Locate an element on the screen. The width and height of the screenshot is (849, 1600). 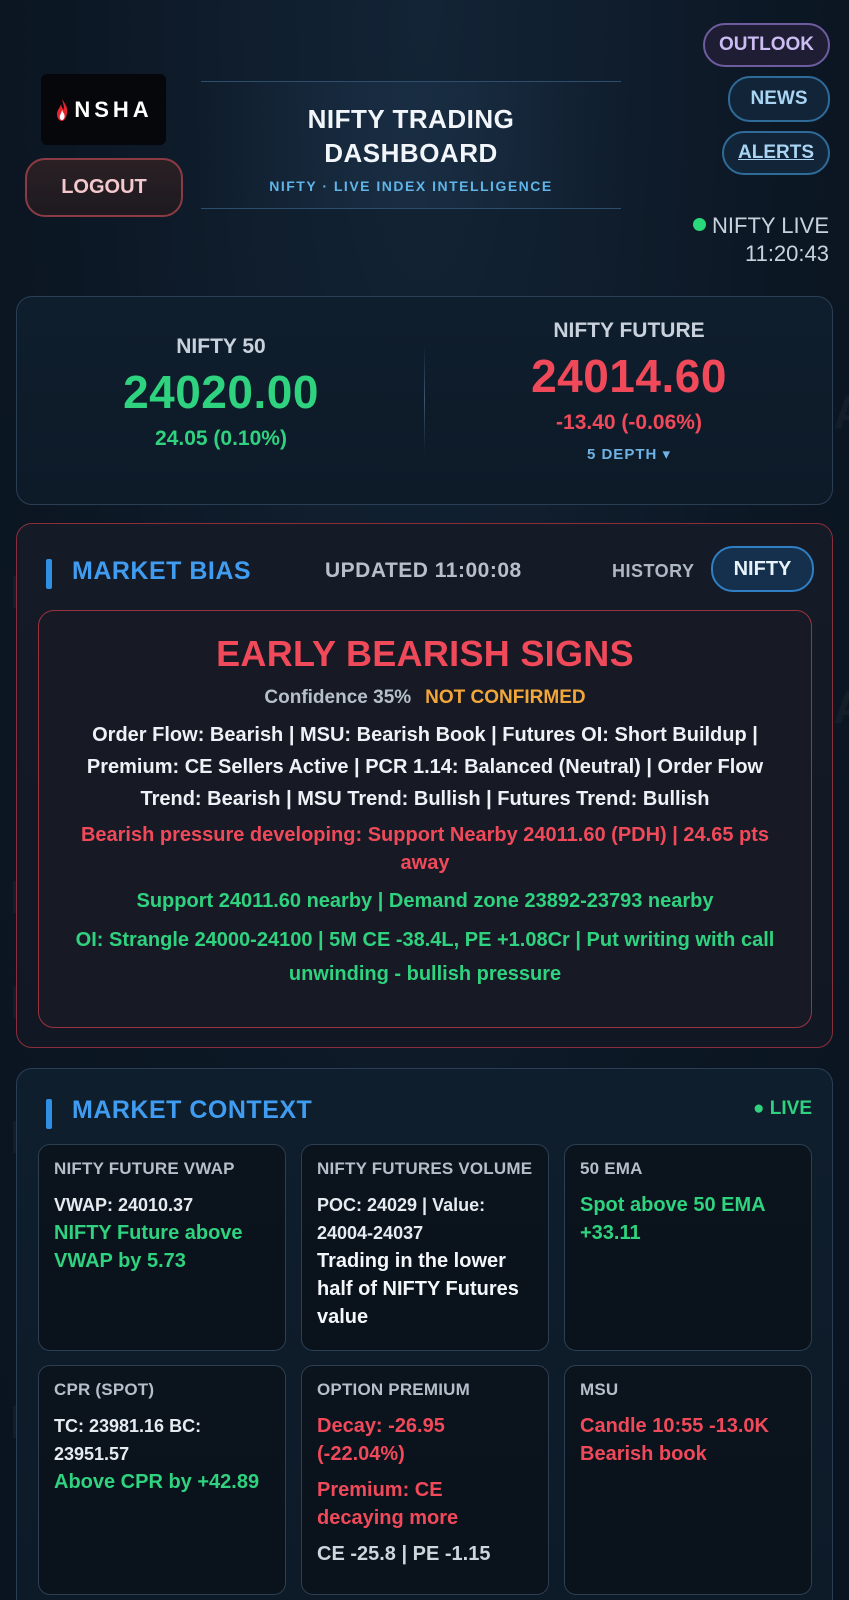
live-badge: ● LIVE is located at coordinates (782, 1108).